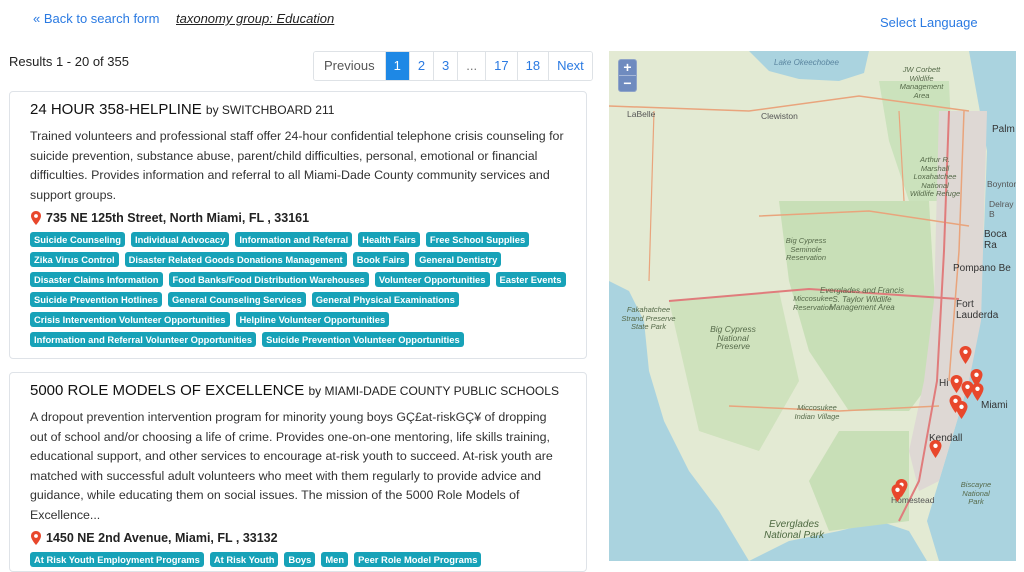  I want to click on map-label-miccosukee-res: Miccosukee Reservation, so click(813, 303).